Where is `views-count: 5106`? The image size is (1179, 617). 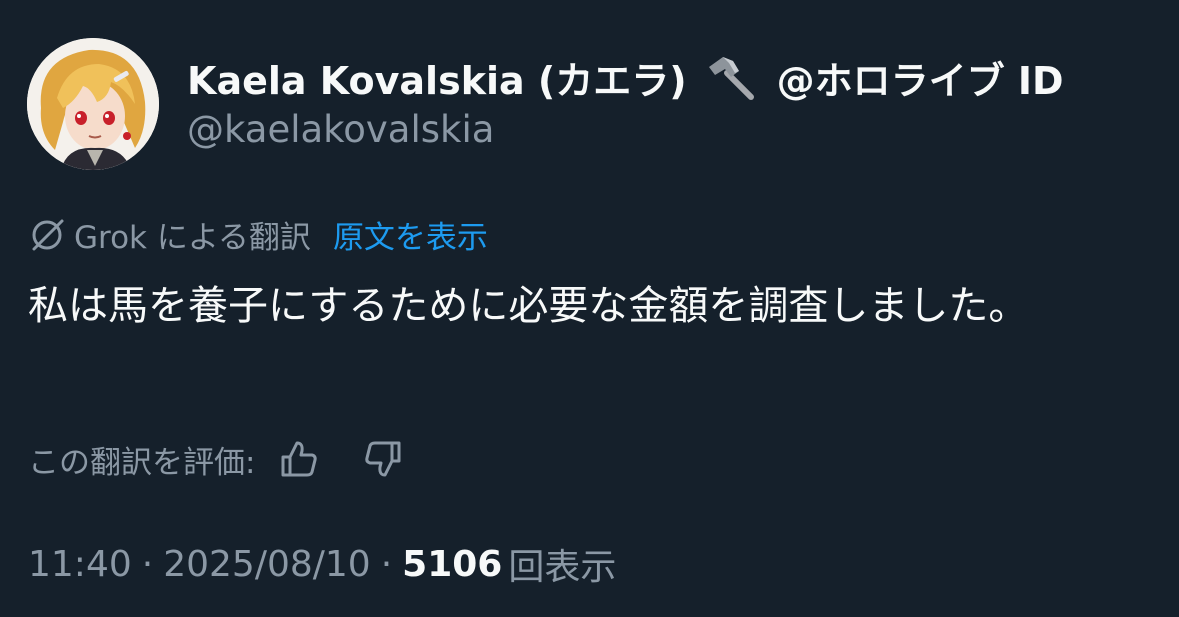 views-count: 5106 is located at coordinates (452, 564).